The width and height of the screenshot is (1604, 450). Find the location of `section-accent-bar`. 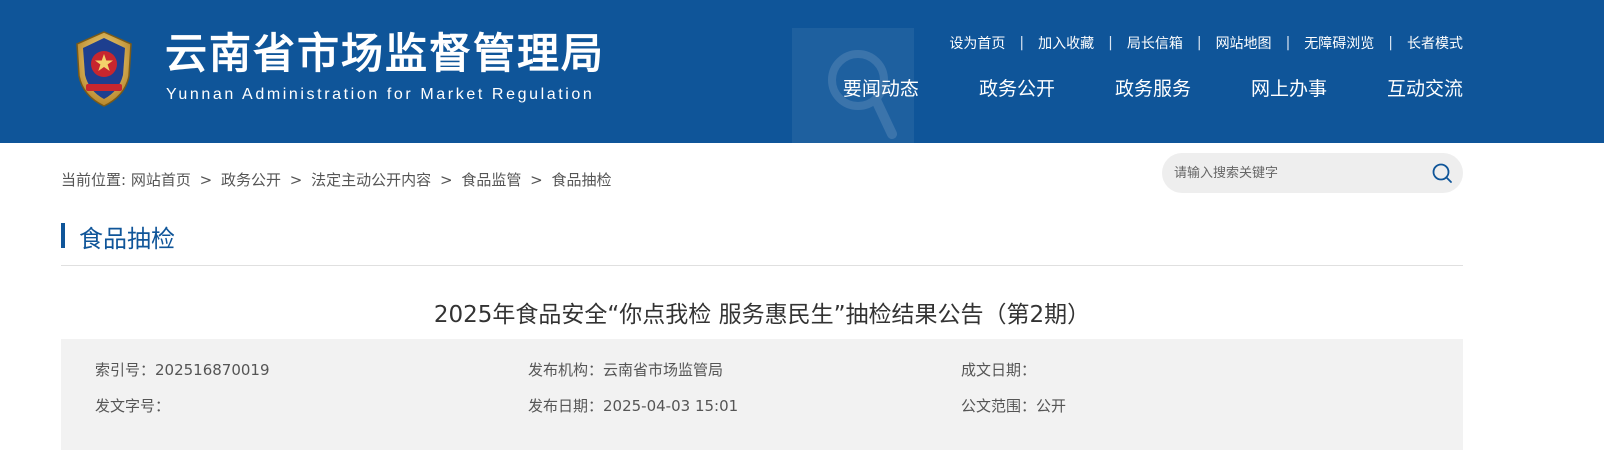

section-accent-bar is located at coordinates (63, 235).